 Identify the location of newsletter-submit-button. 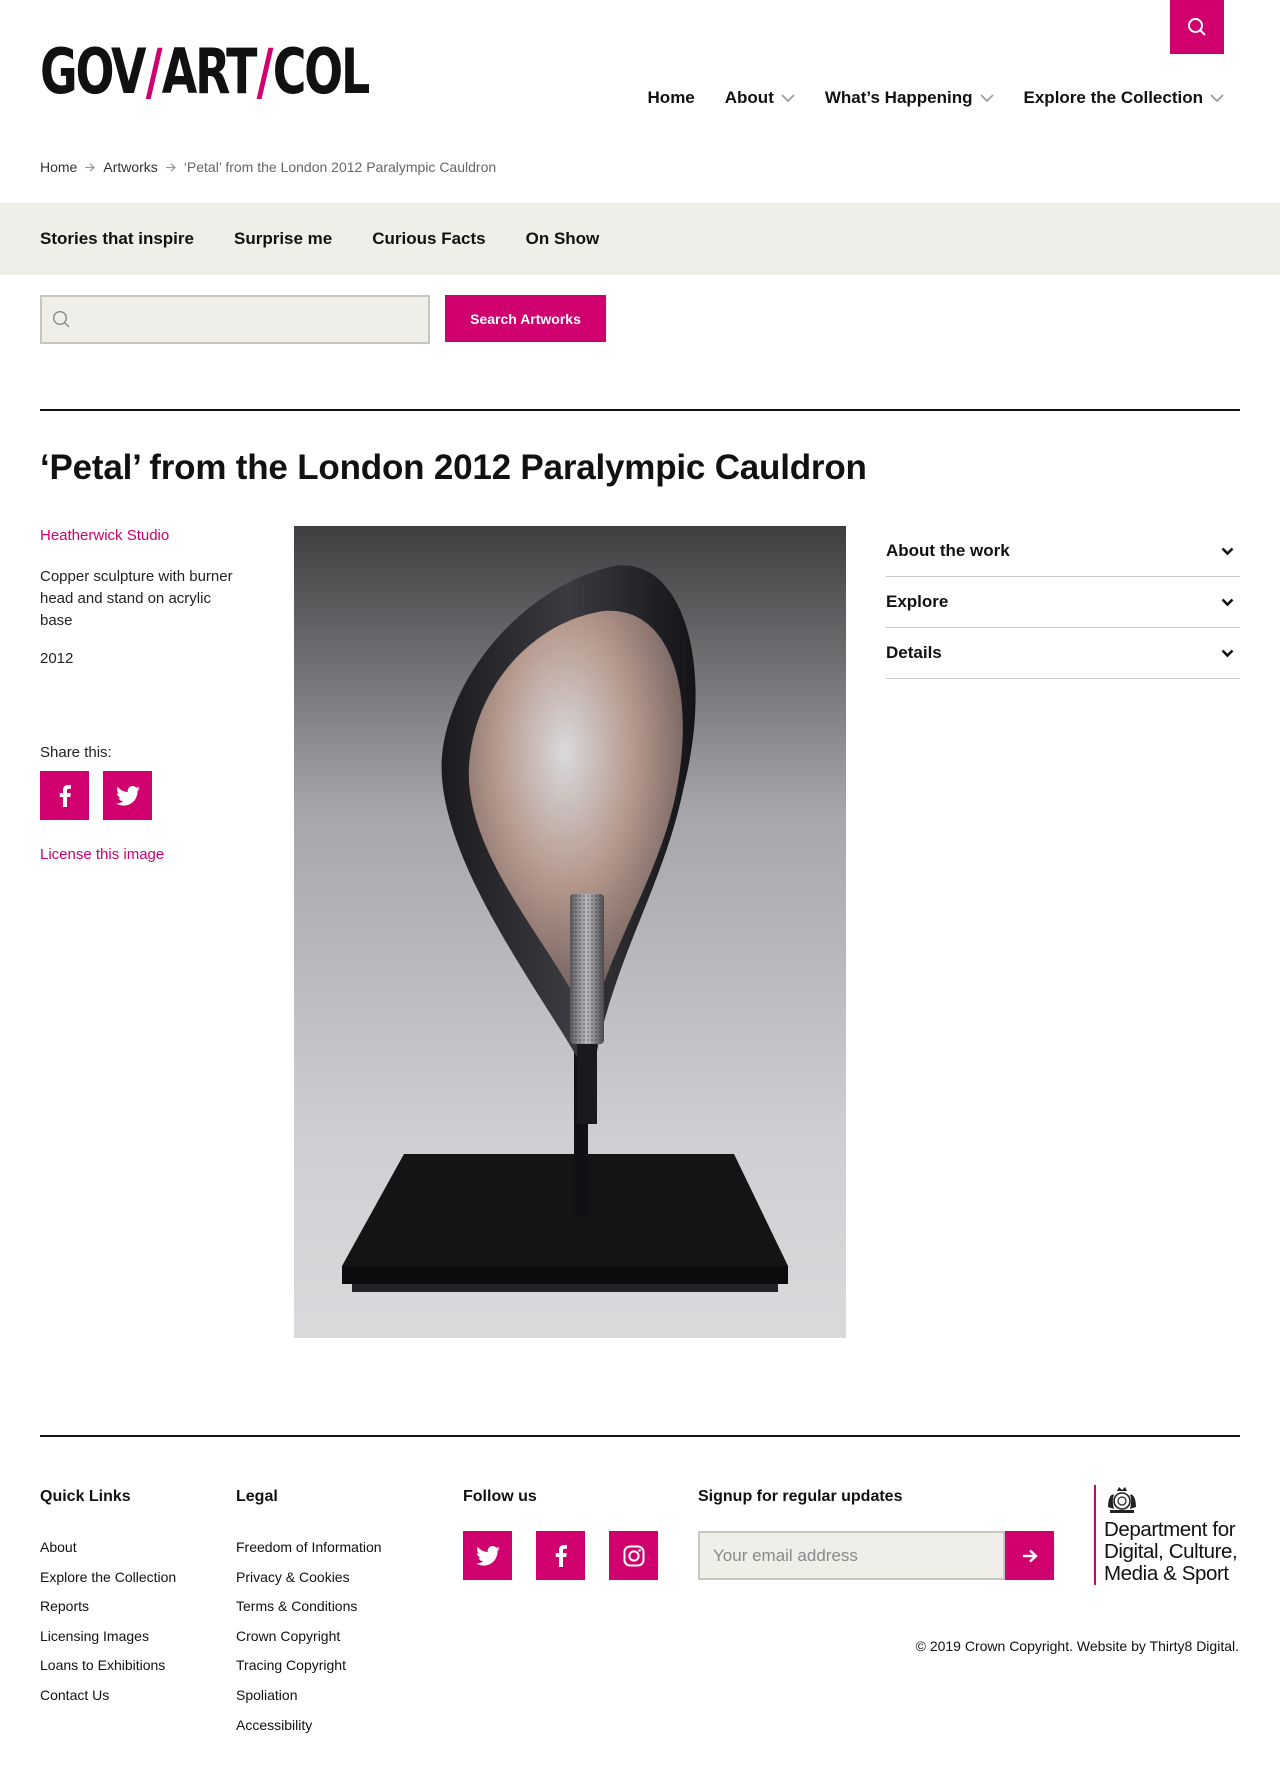
(1029, 1555).